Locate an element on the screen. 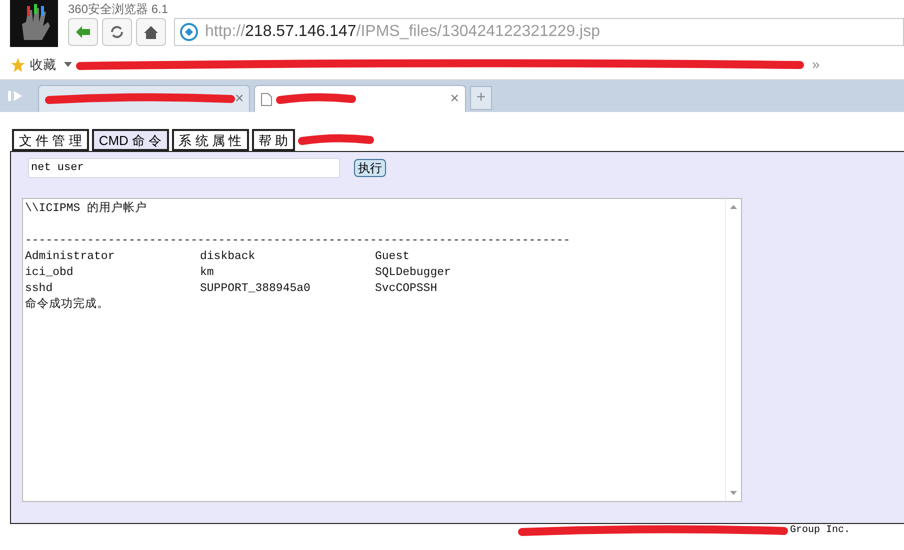 The width and height of the screenshot is (904, 550). refresh-icon is located at coordinates (117, 32).